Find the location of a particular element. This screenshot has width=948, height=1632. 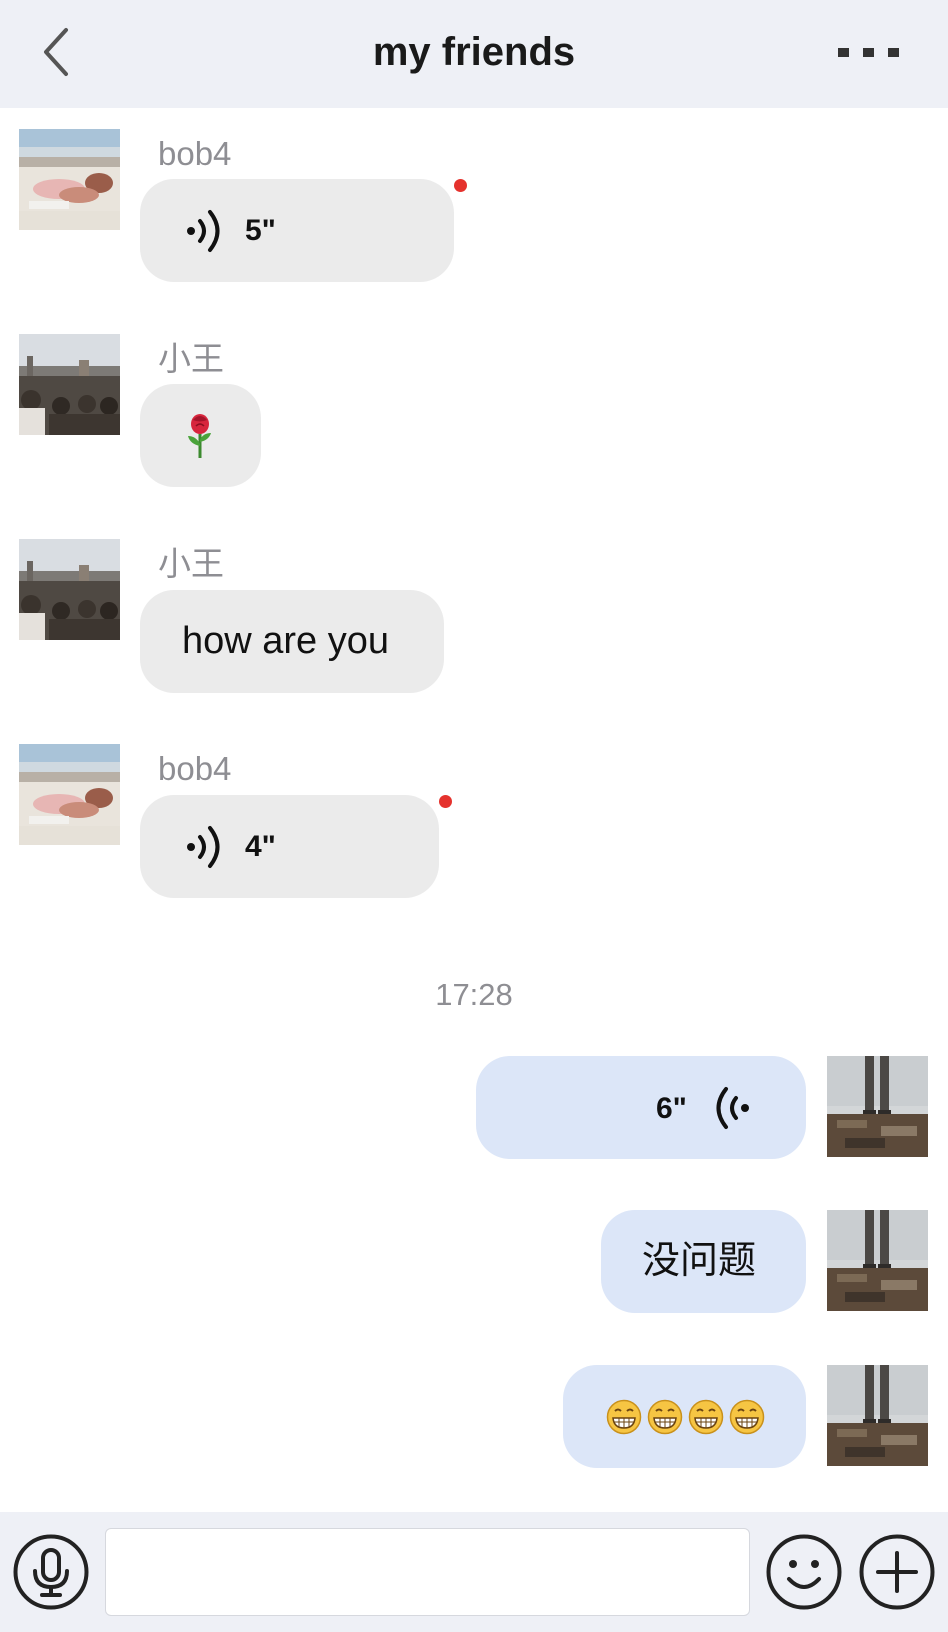

header-bar: my friends is located at coordinates (474, 54).